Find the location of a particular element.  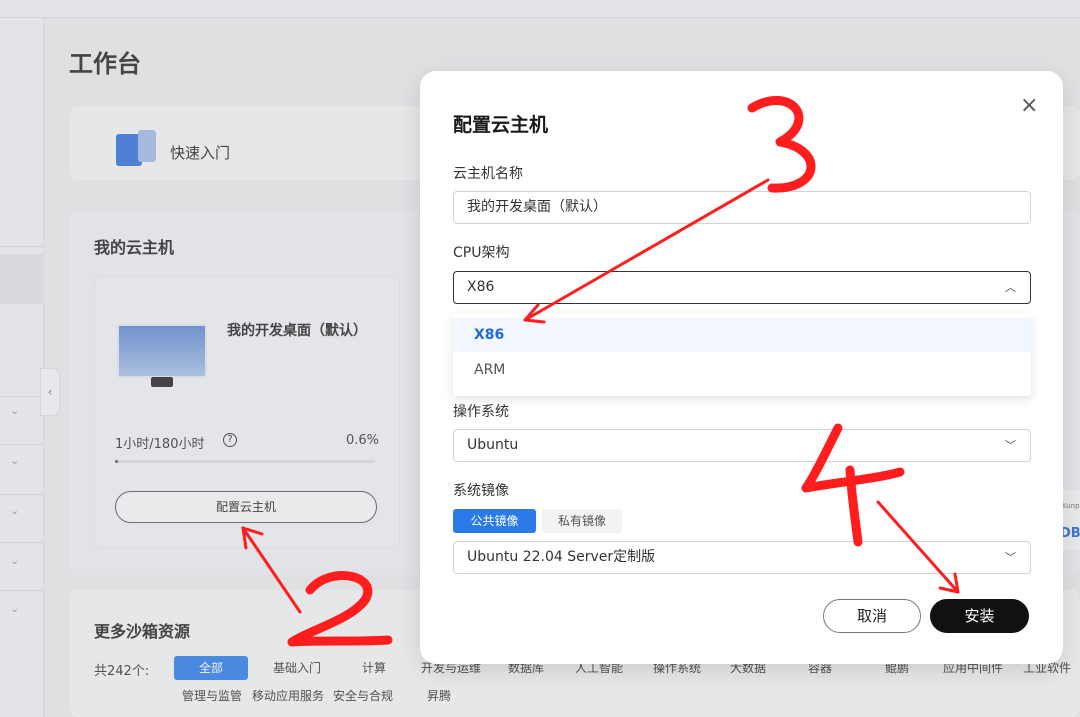

vm-name-input: 我的开发桌面（默认） is located at coordinates (742, 207).